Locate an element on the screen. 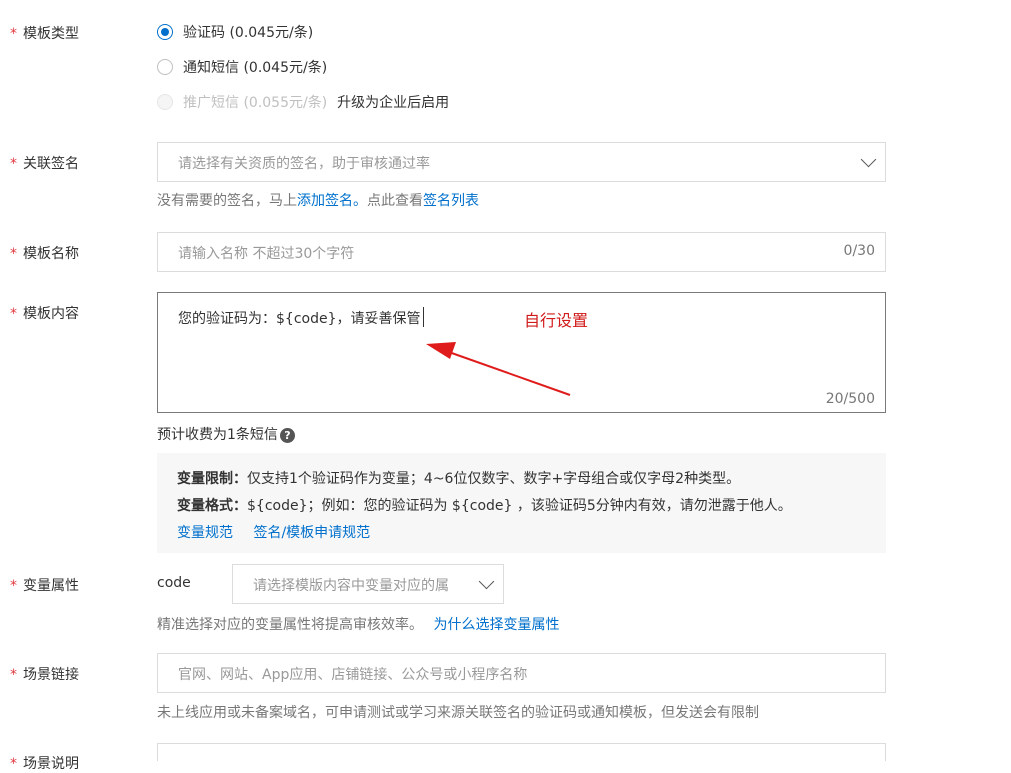 The image size is (1011, 773). add-signature-link: 添加签名。 is located at coordinates (332, 201).